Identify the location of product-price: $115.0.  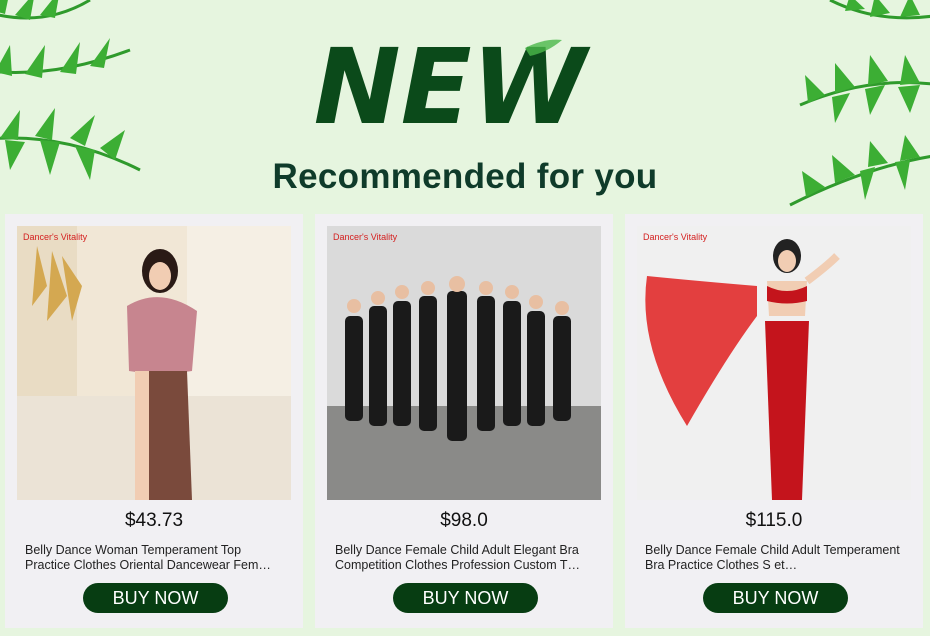
(774, 520).